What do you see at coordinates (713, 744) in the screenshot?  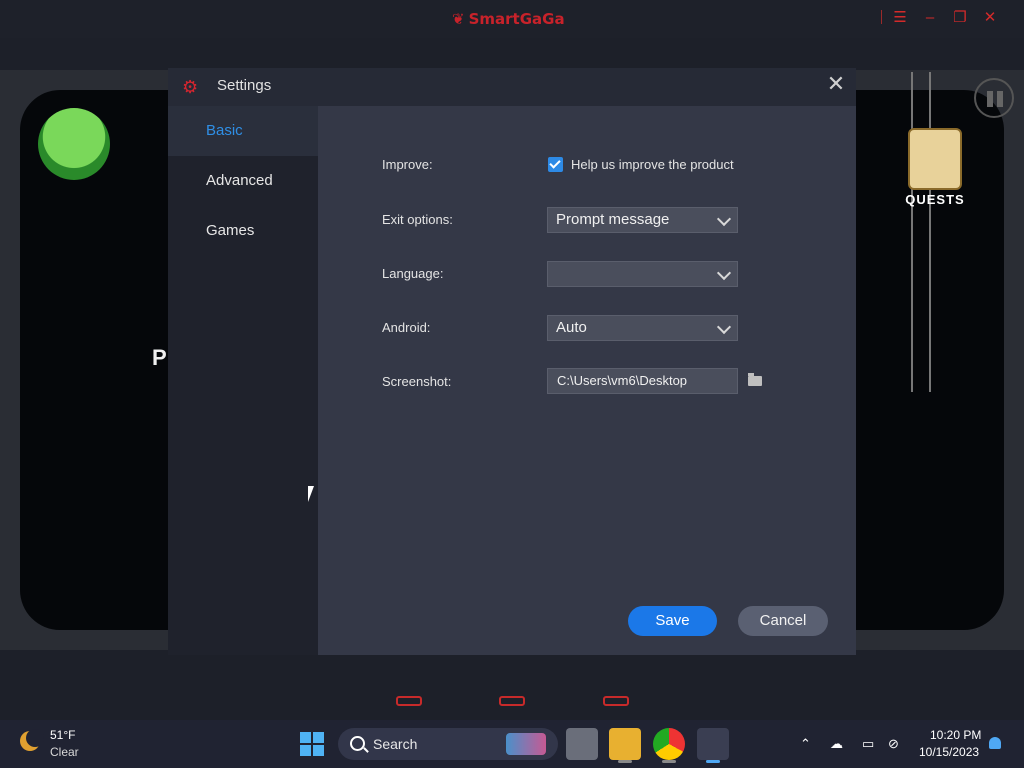 I see `smartgaga-taskbar-icon` at bounding box center [713, 744].